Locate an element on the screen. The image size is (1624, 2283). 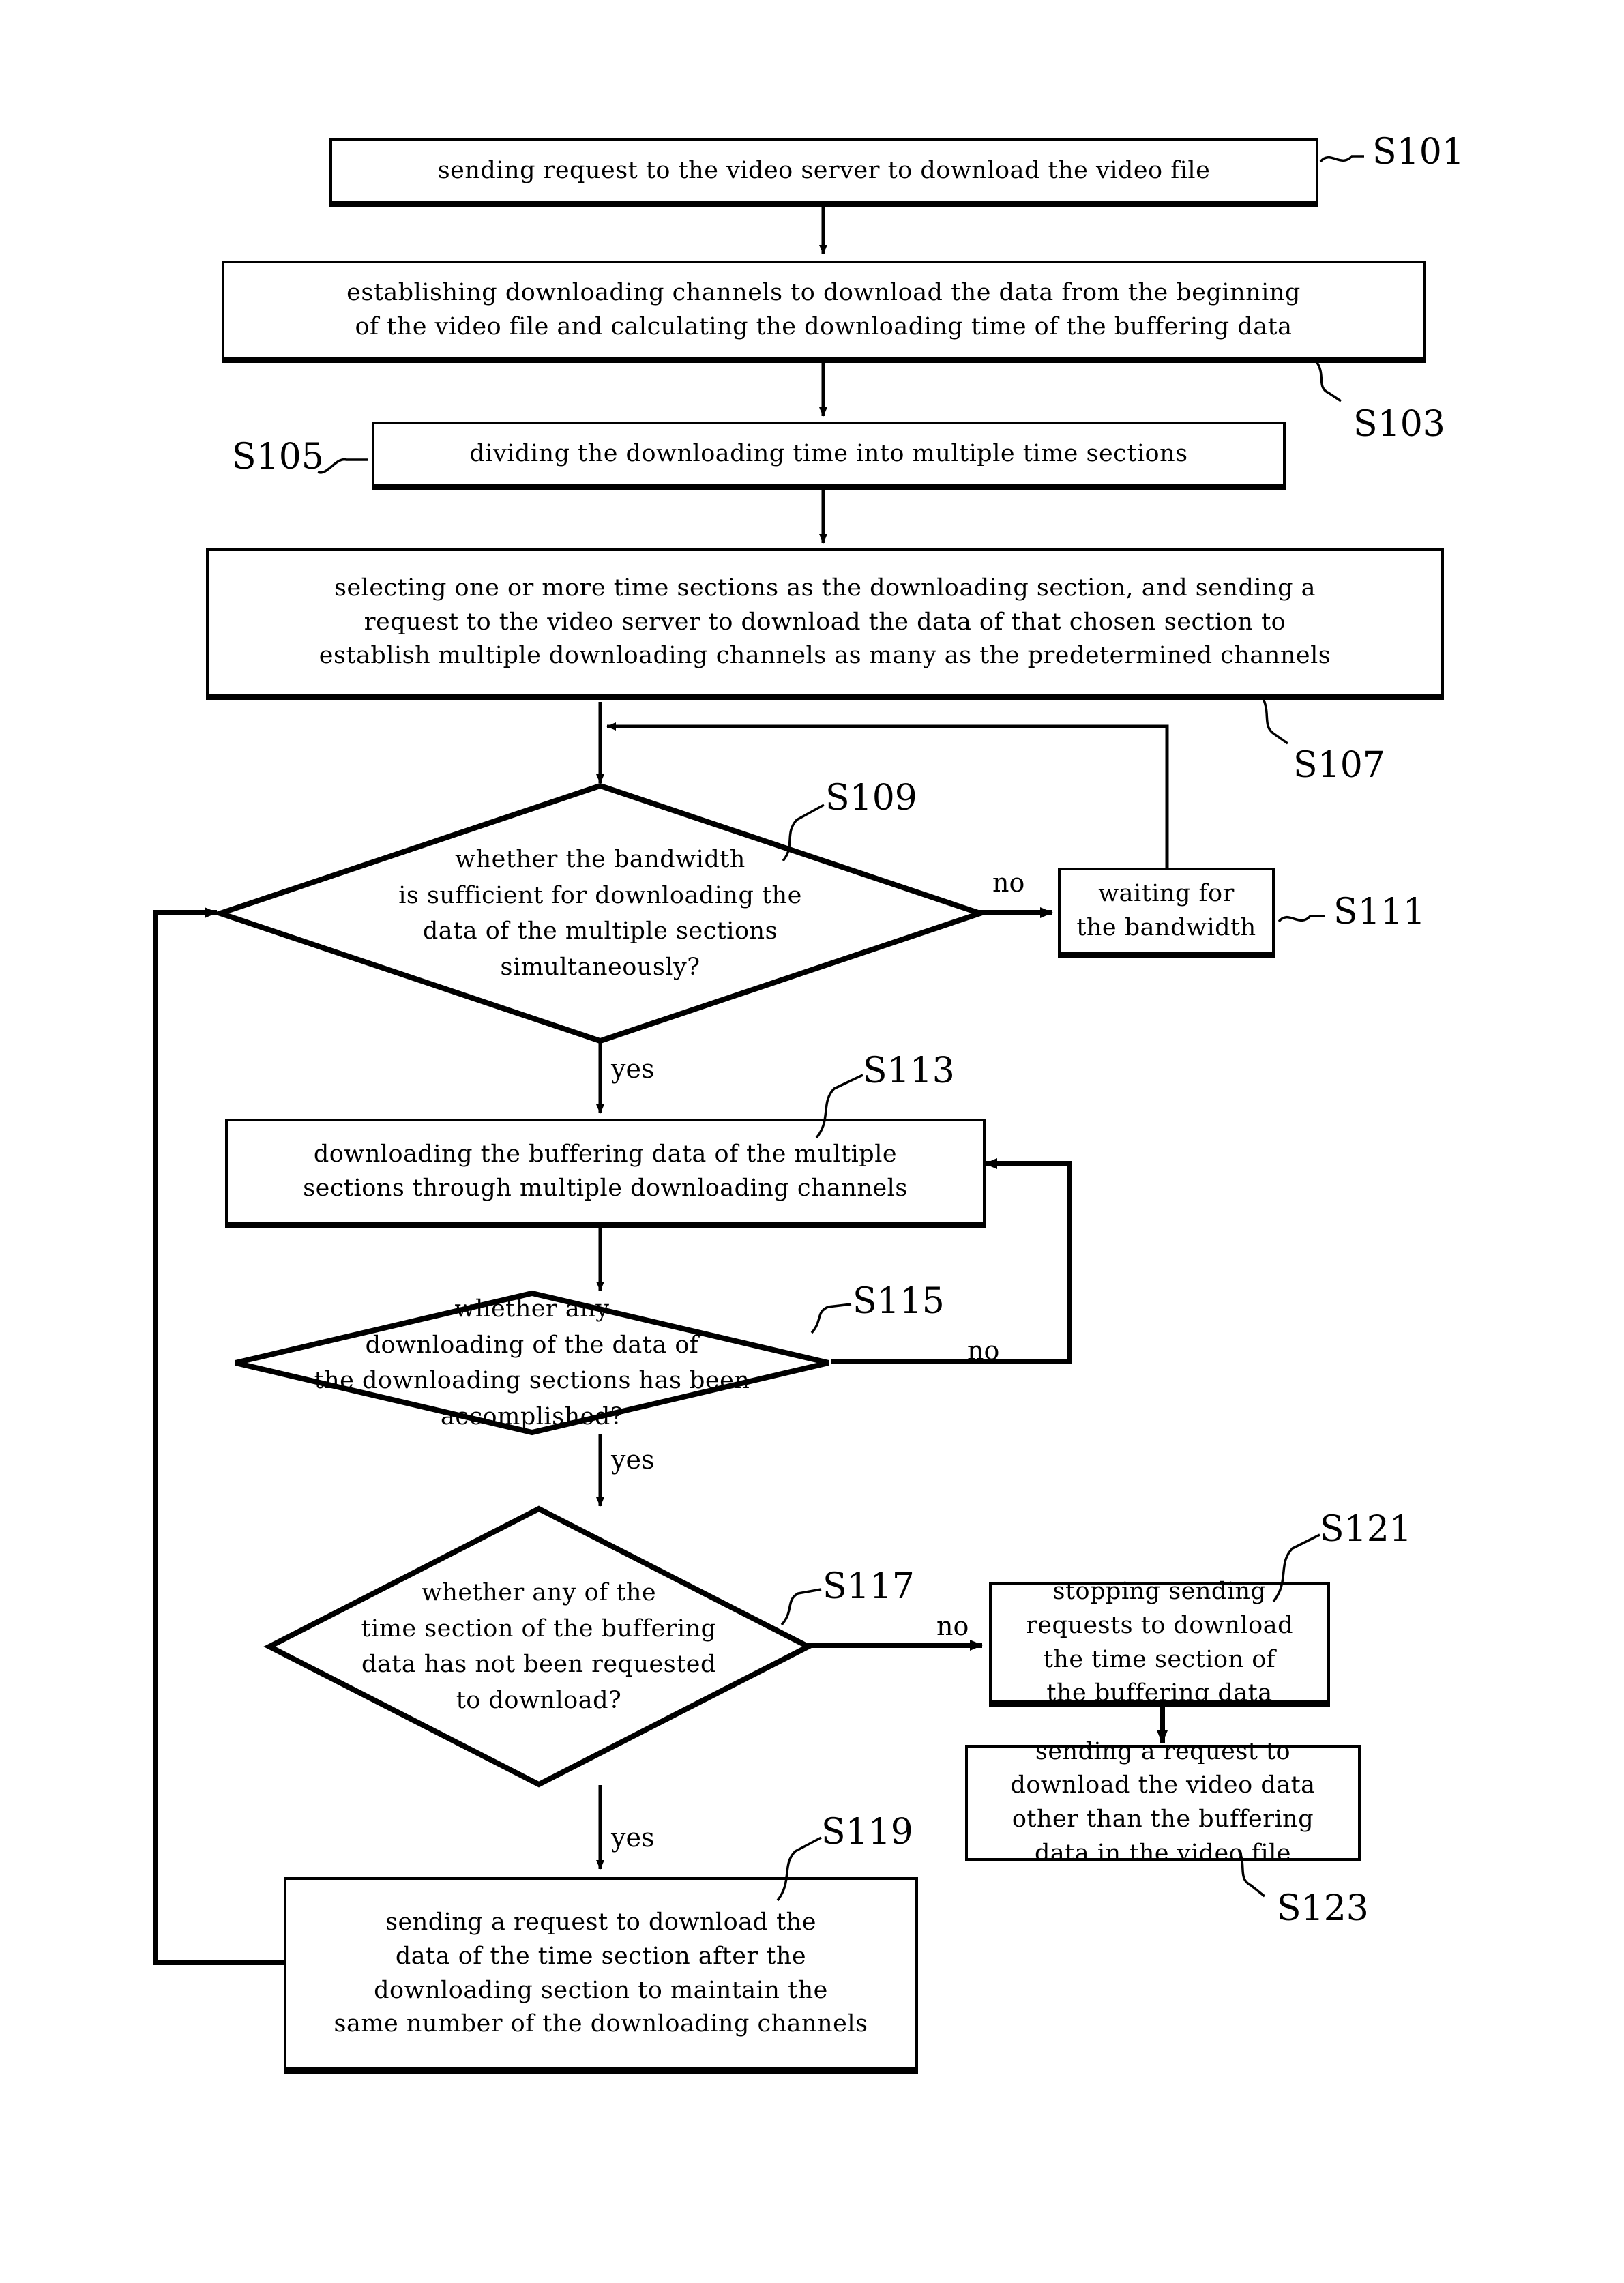
leader-line-s123 is located at coordinates (1251, 1874).